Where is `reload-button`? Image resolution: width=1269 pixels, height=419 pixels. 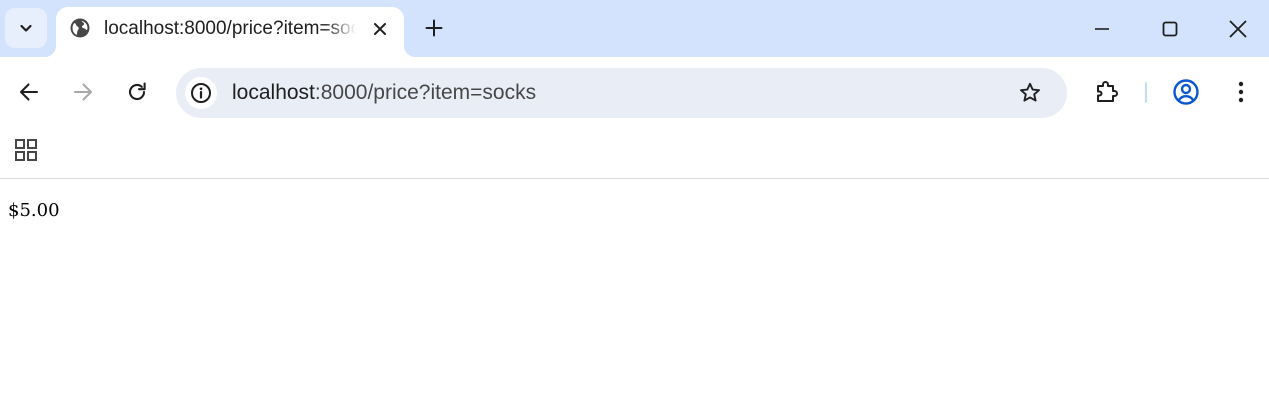
reload-button is located at coordinates (137, 92).